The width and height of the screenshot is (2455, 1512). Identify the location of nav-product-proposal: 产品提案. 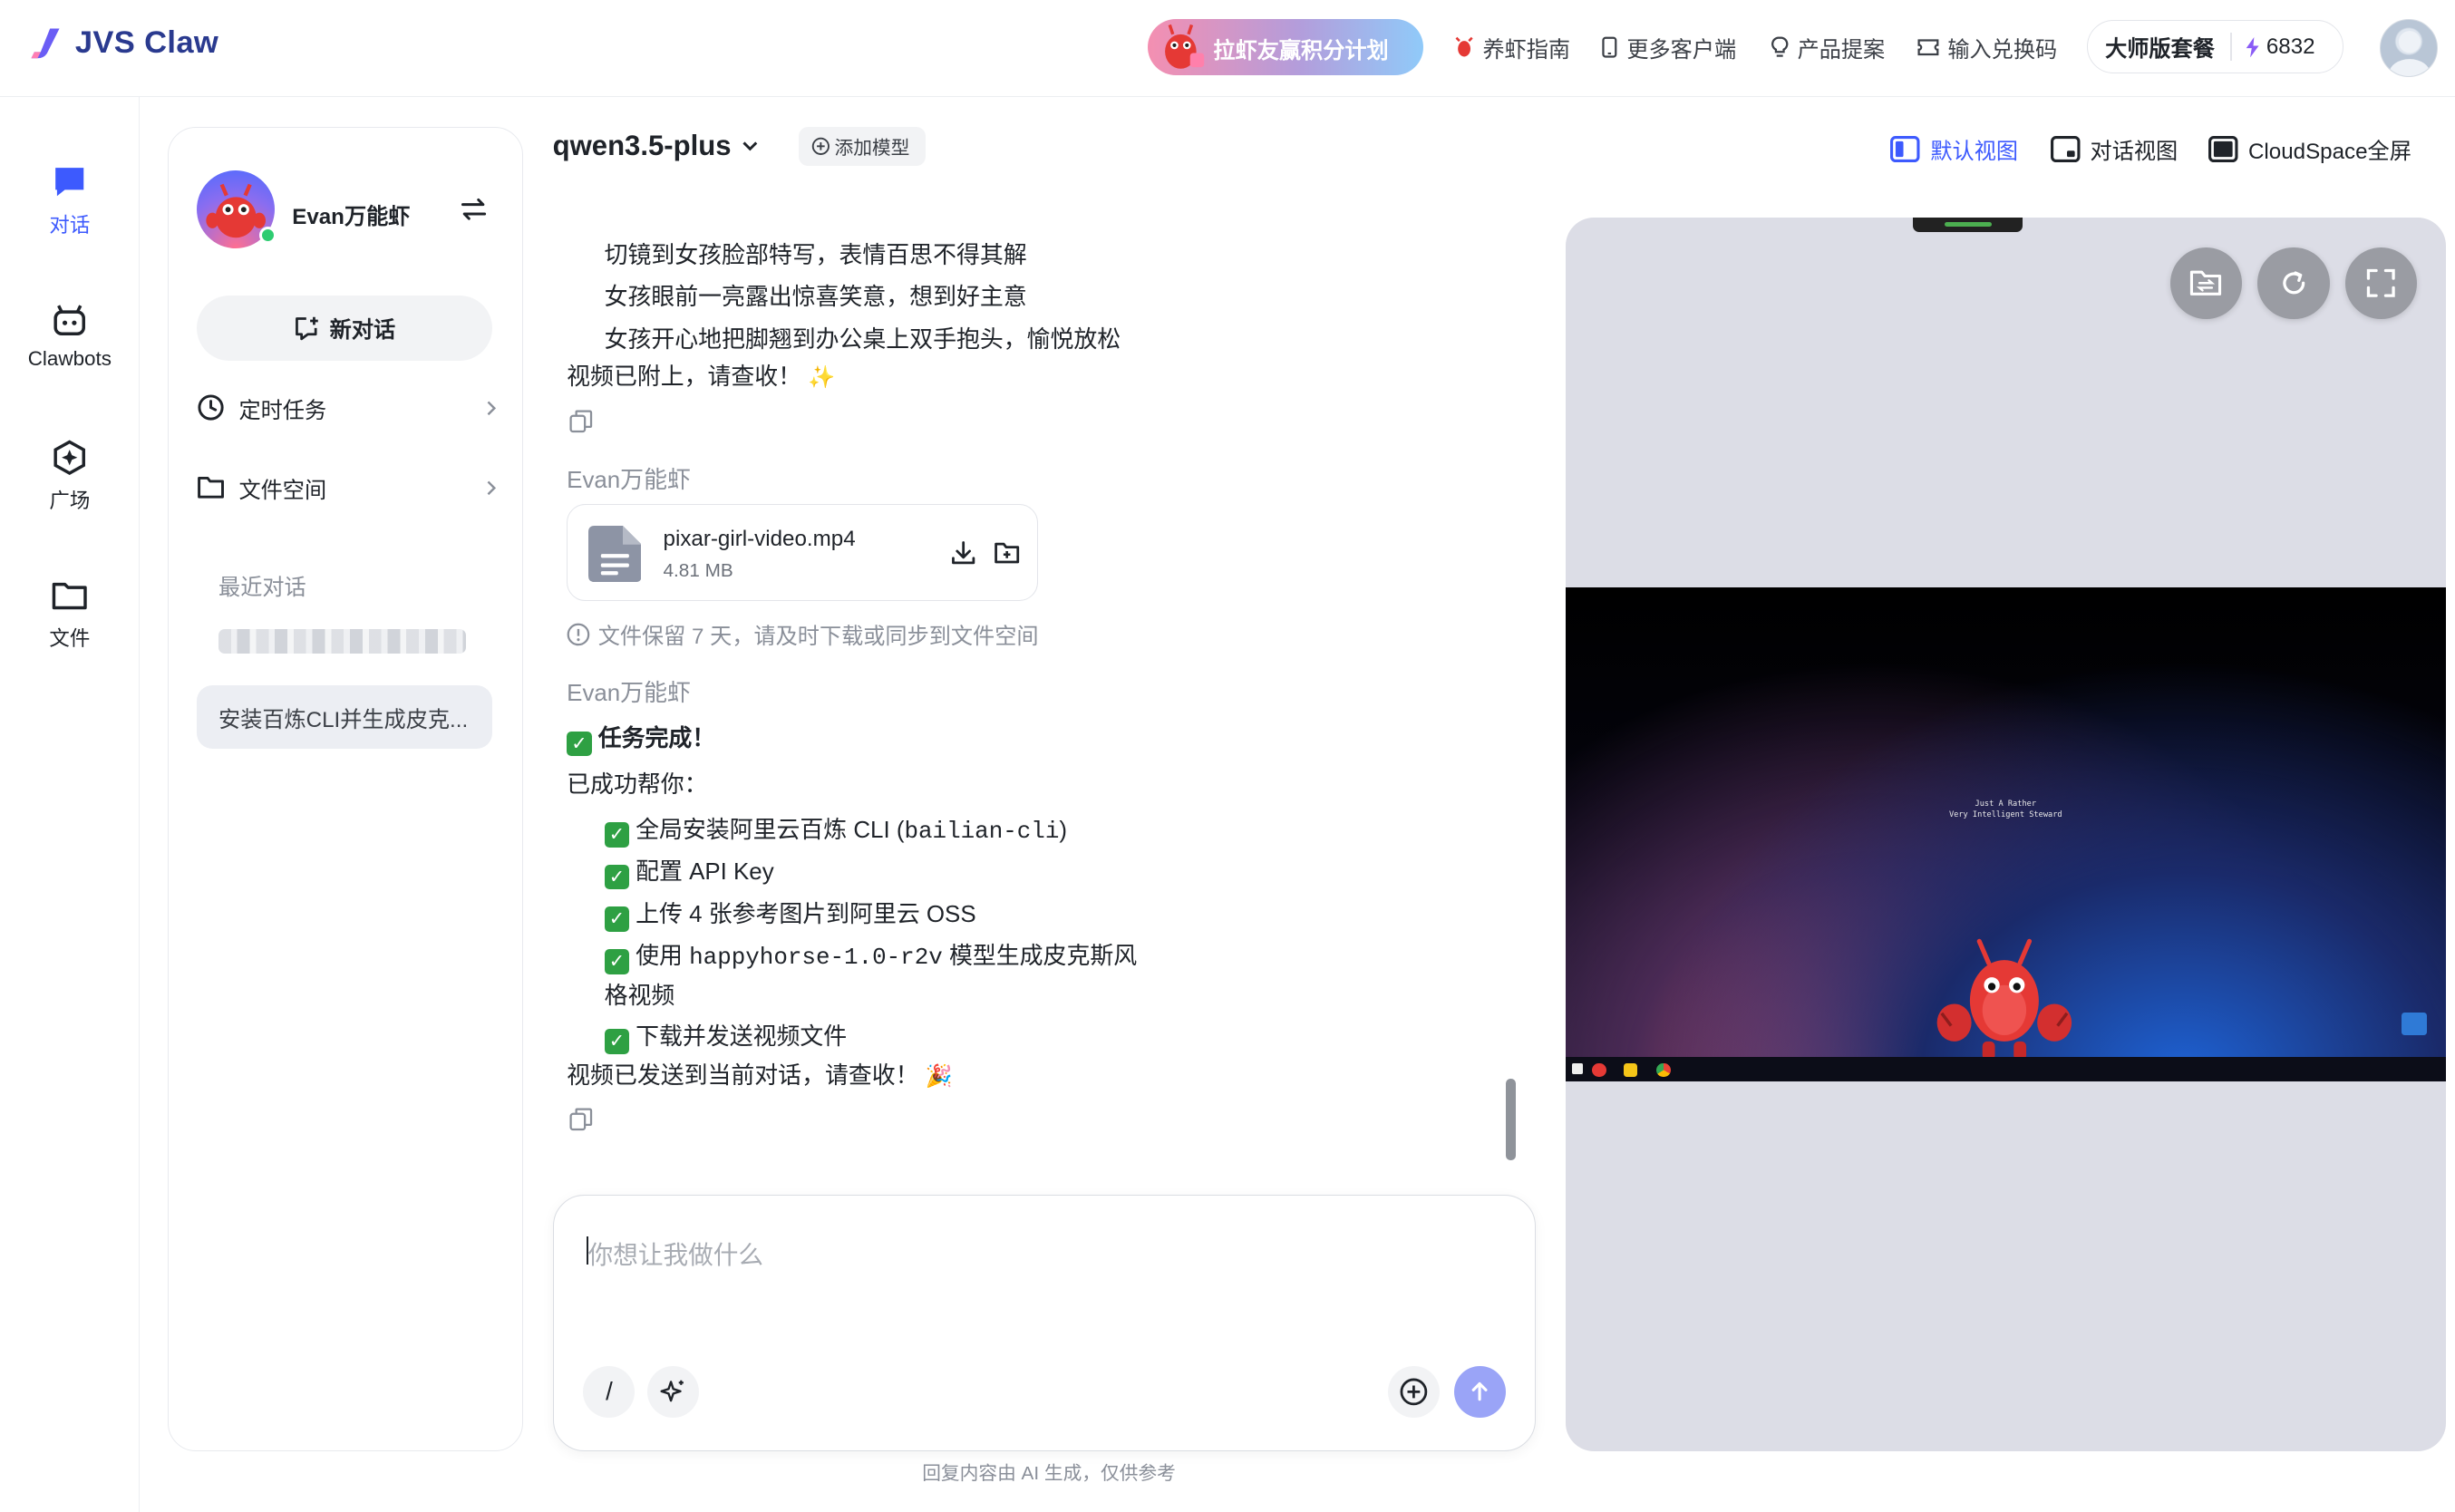
(1827, 47).